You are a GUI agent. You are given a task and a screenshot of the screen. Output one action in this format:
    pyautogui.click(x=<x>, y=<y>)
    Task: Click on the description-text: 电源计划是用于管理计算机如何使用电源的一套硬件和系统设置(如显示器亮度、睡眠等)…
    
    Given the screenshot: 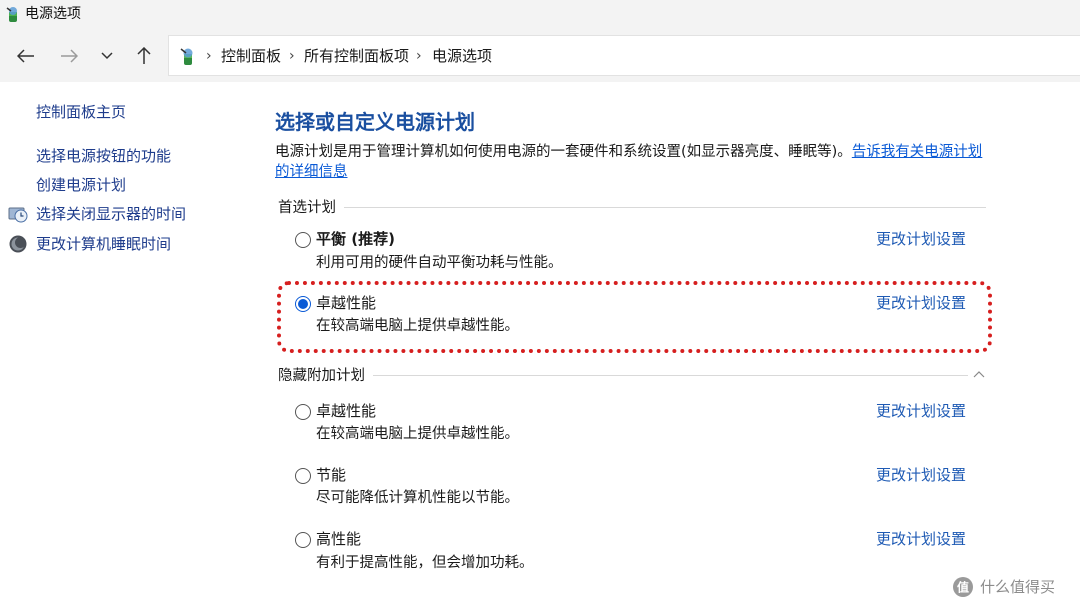 What is the action you would take?
    pyautogui.click(x=563, y=152)
    